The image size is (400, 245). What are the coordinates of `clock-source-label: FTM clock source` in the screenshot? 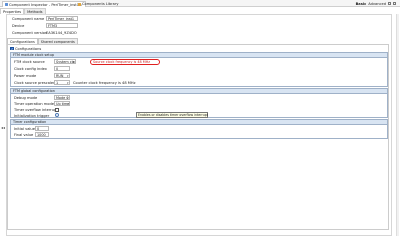 It's located at (29, 62).